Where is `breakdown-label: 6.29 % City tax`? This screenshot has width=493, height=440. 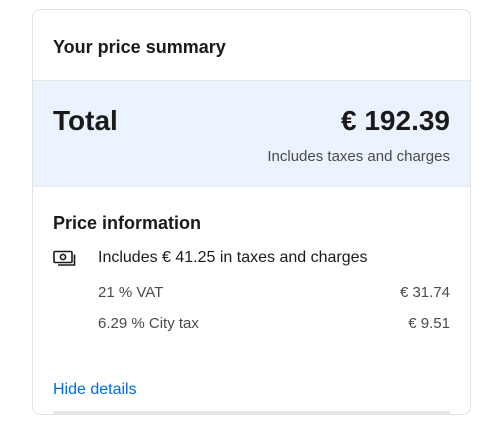 breakdown-label: 6.29 % City tax is located at coordinates (148, 323).